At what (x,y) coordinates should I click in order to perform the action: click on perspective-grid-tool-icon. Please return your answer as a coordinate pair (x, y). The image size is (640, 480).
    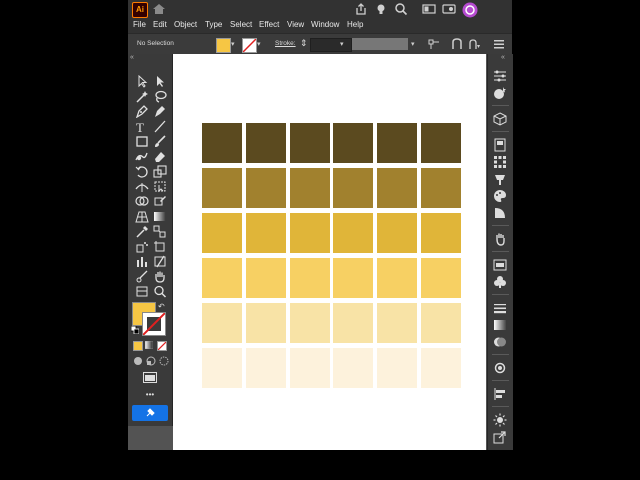
    Looking at the image, I should click on (142, 216).